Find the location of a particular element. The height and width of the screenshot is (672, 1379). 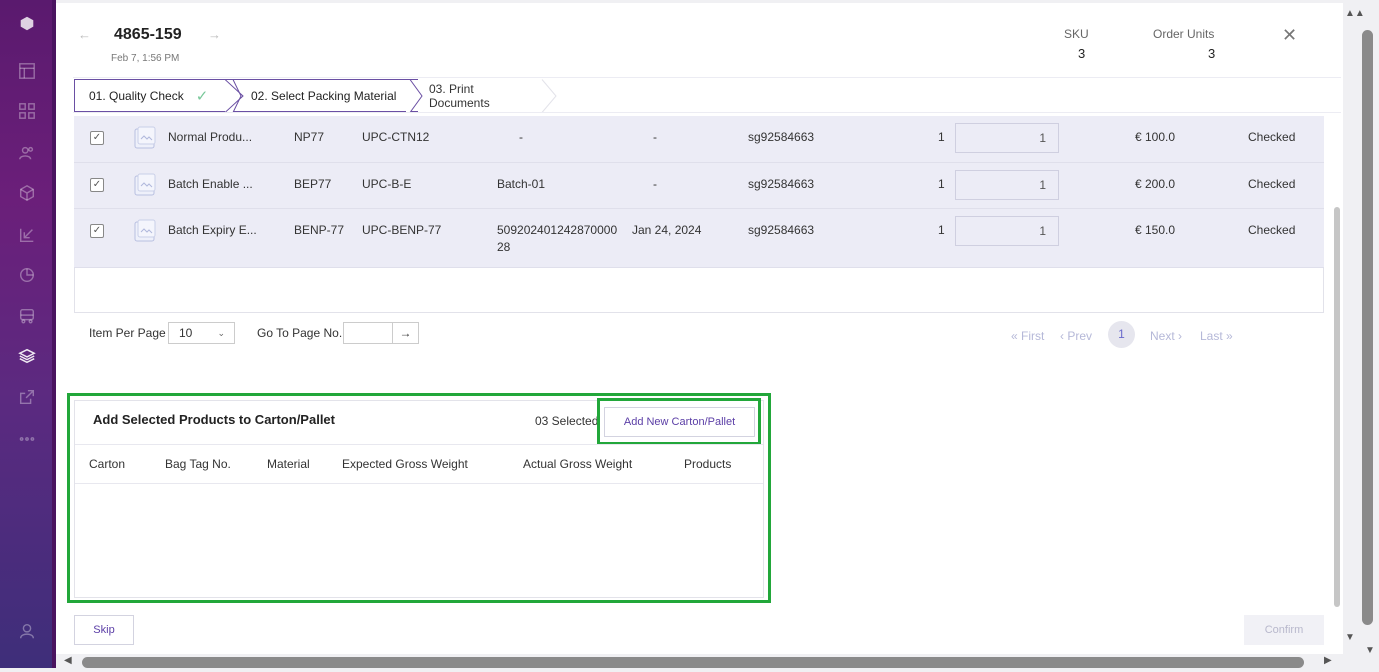

carton-title: Add Selected Products to Carton/Pallet is located at coordinates (214, 419).